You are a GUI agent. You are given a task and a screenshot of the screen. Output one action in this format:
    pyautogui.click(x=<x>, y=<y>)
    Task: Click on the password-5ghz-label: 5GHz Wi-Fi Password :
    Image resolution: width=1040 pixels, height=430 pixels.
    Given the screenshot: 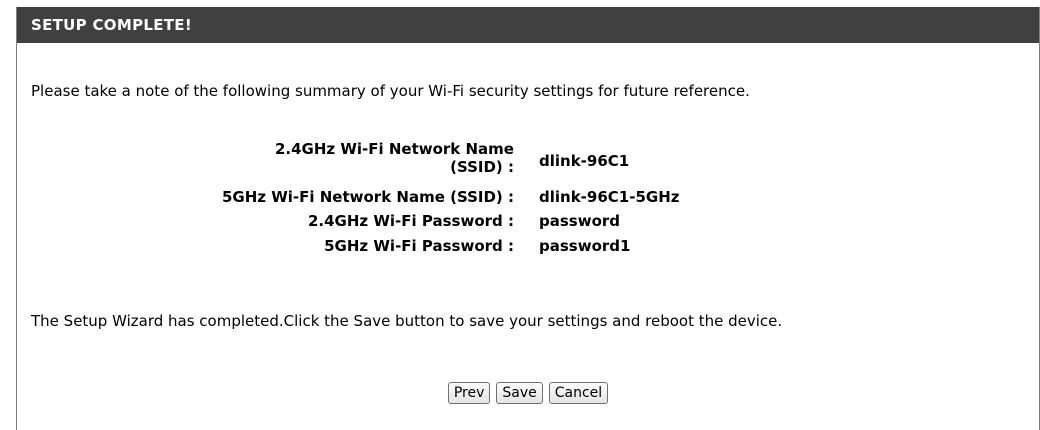 What is the action you would take?
    pyautogui.click(x=419, y=246)
    